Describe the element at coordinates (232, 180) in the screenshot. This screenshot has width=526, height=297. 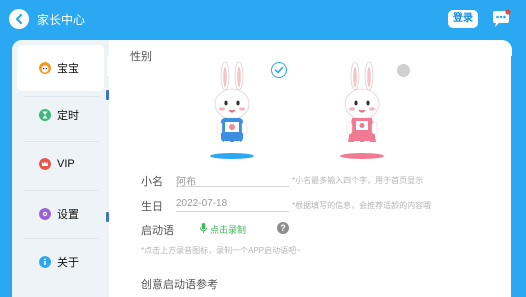
I see `nickname-input: 阿布` at that location.